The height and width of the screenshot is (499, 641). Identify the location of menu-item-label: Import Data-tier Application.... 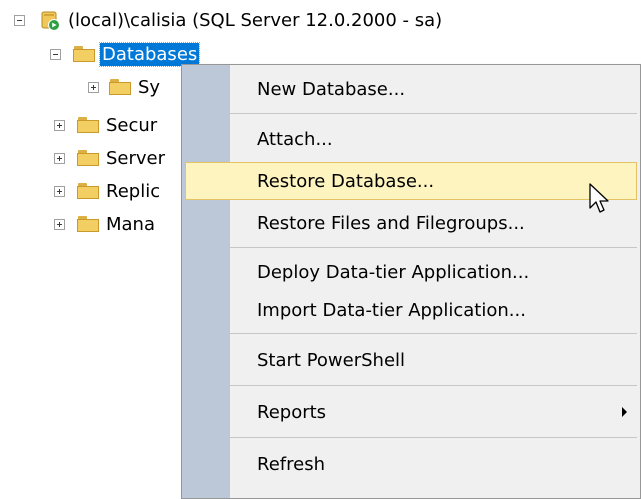
(391, 310).